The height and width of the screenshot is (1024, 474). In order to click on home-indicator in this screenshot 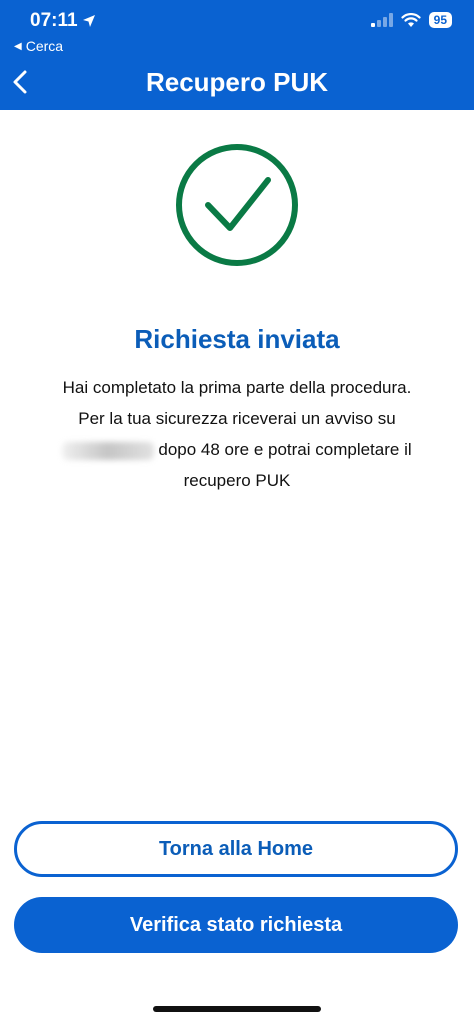, I will do `click(237, 1009)`.